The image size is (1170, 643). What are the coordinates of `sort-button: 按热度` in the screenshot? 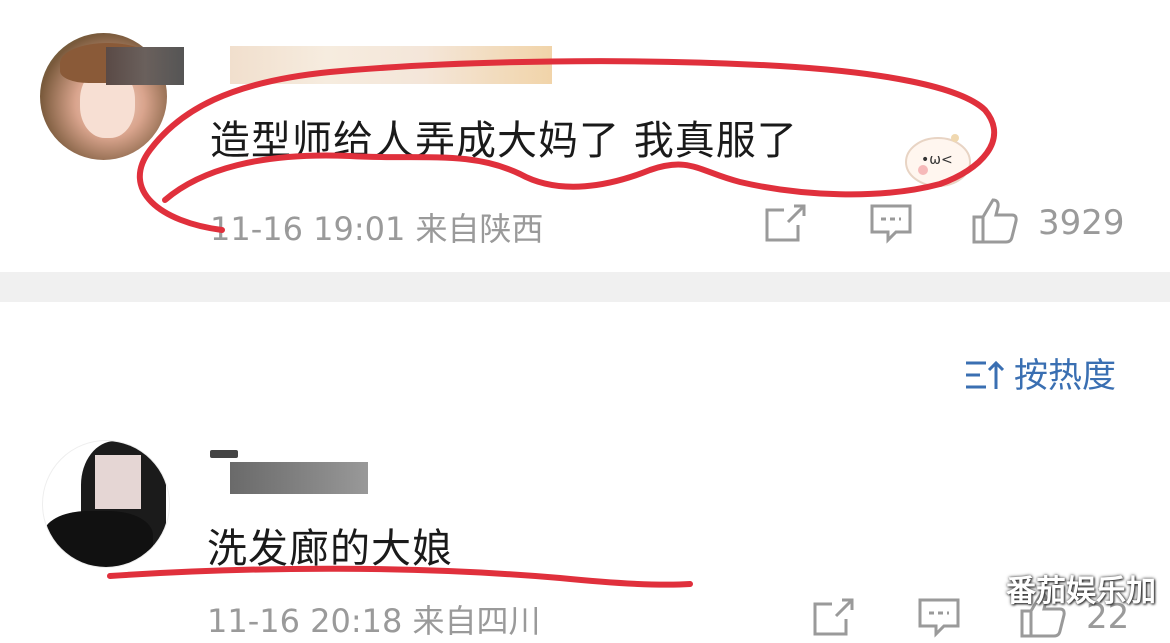 It's located at (1040, 374).